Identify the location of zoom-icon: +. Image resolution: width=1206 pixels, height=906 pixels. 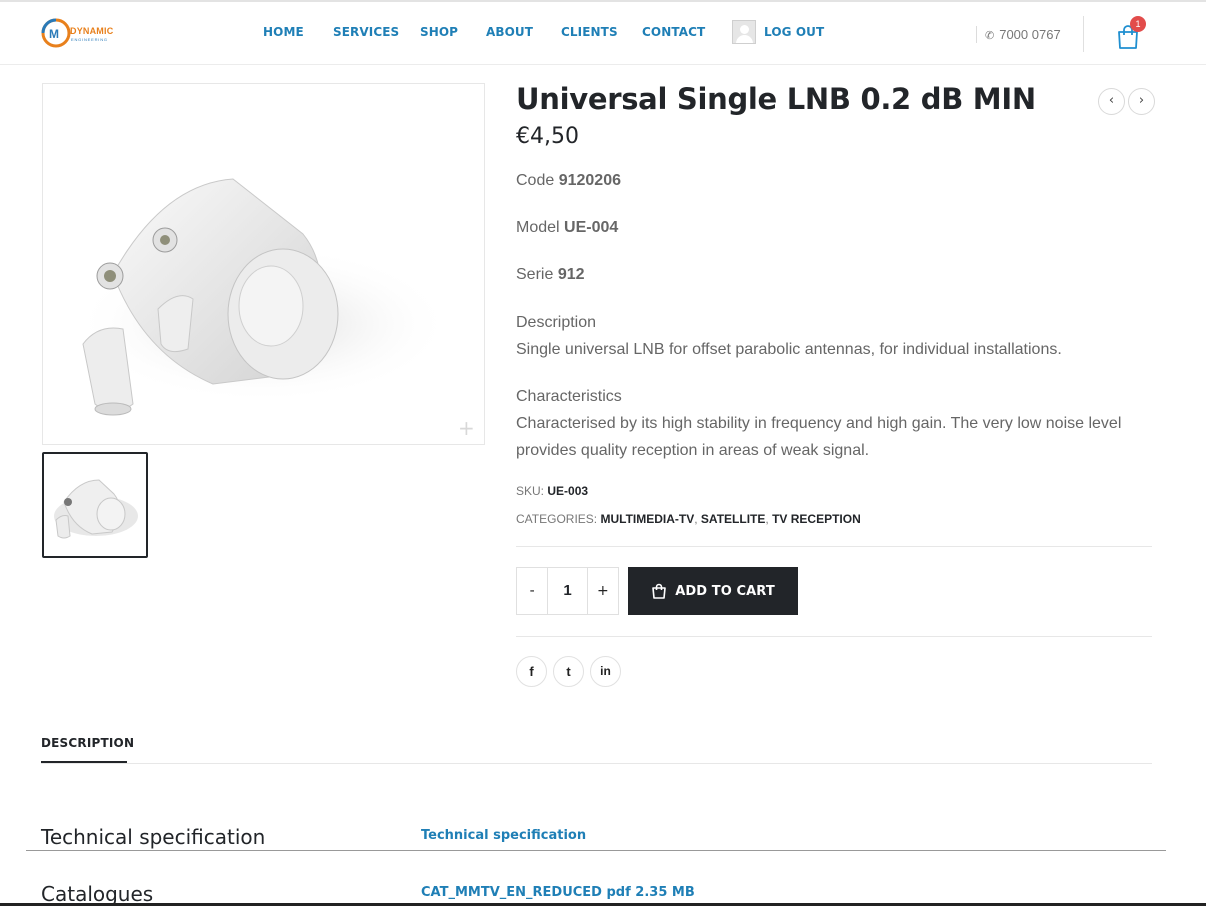
(466, 428).